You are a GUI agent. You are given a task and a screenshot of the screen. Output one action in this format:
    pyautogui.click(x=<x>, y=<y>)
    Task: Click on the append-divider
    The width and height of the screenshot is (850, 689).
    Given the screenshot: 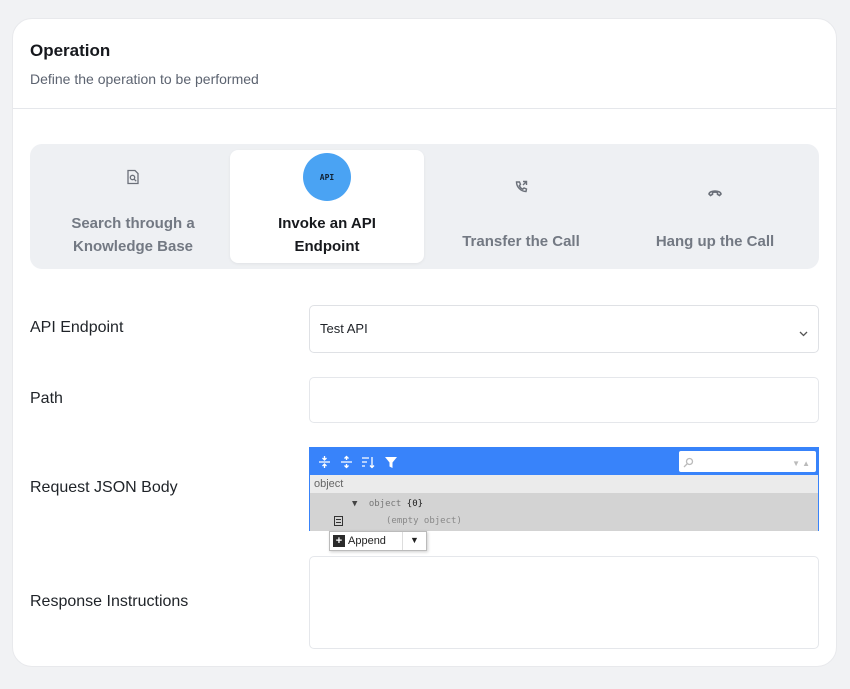 What is the action you would take?
    pyautogui.click(x=402, y=541)
    